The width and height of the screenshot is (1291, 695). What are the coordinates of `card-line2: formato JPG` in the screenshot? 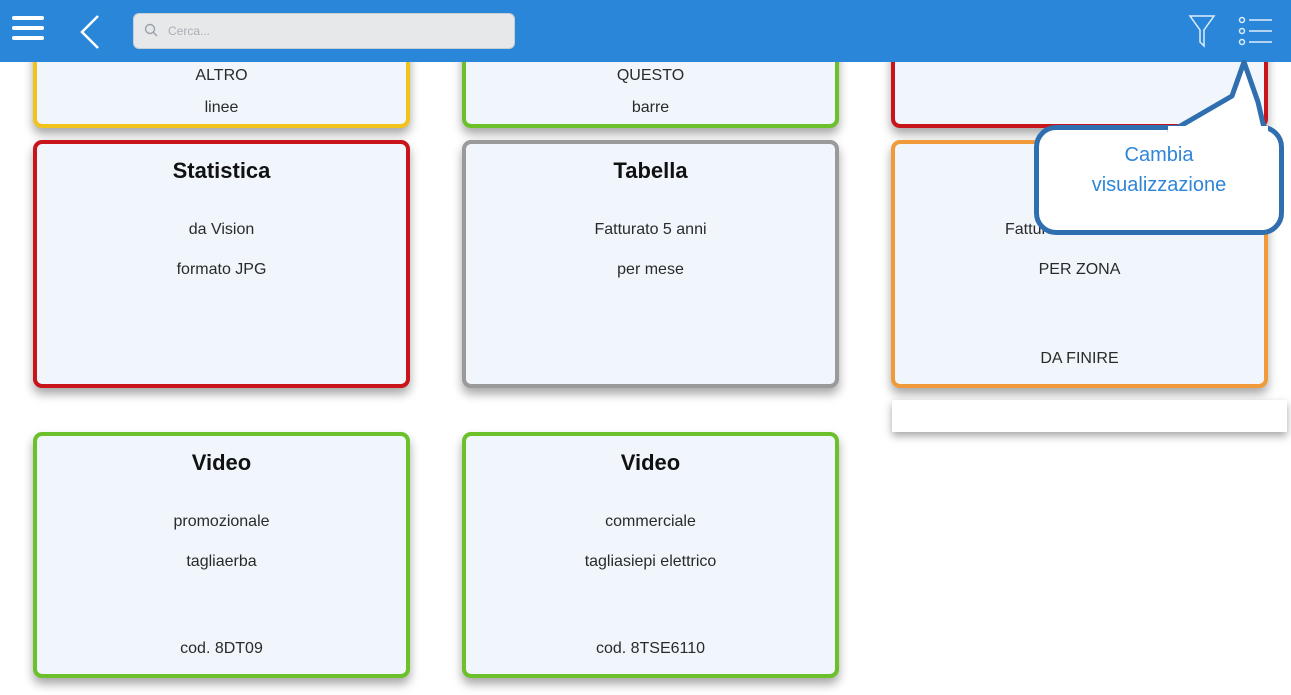 It's located at (221, 269).